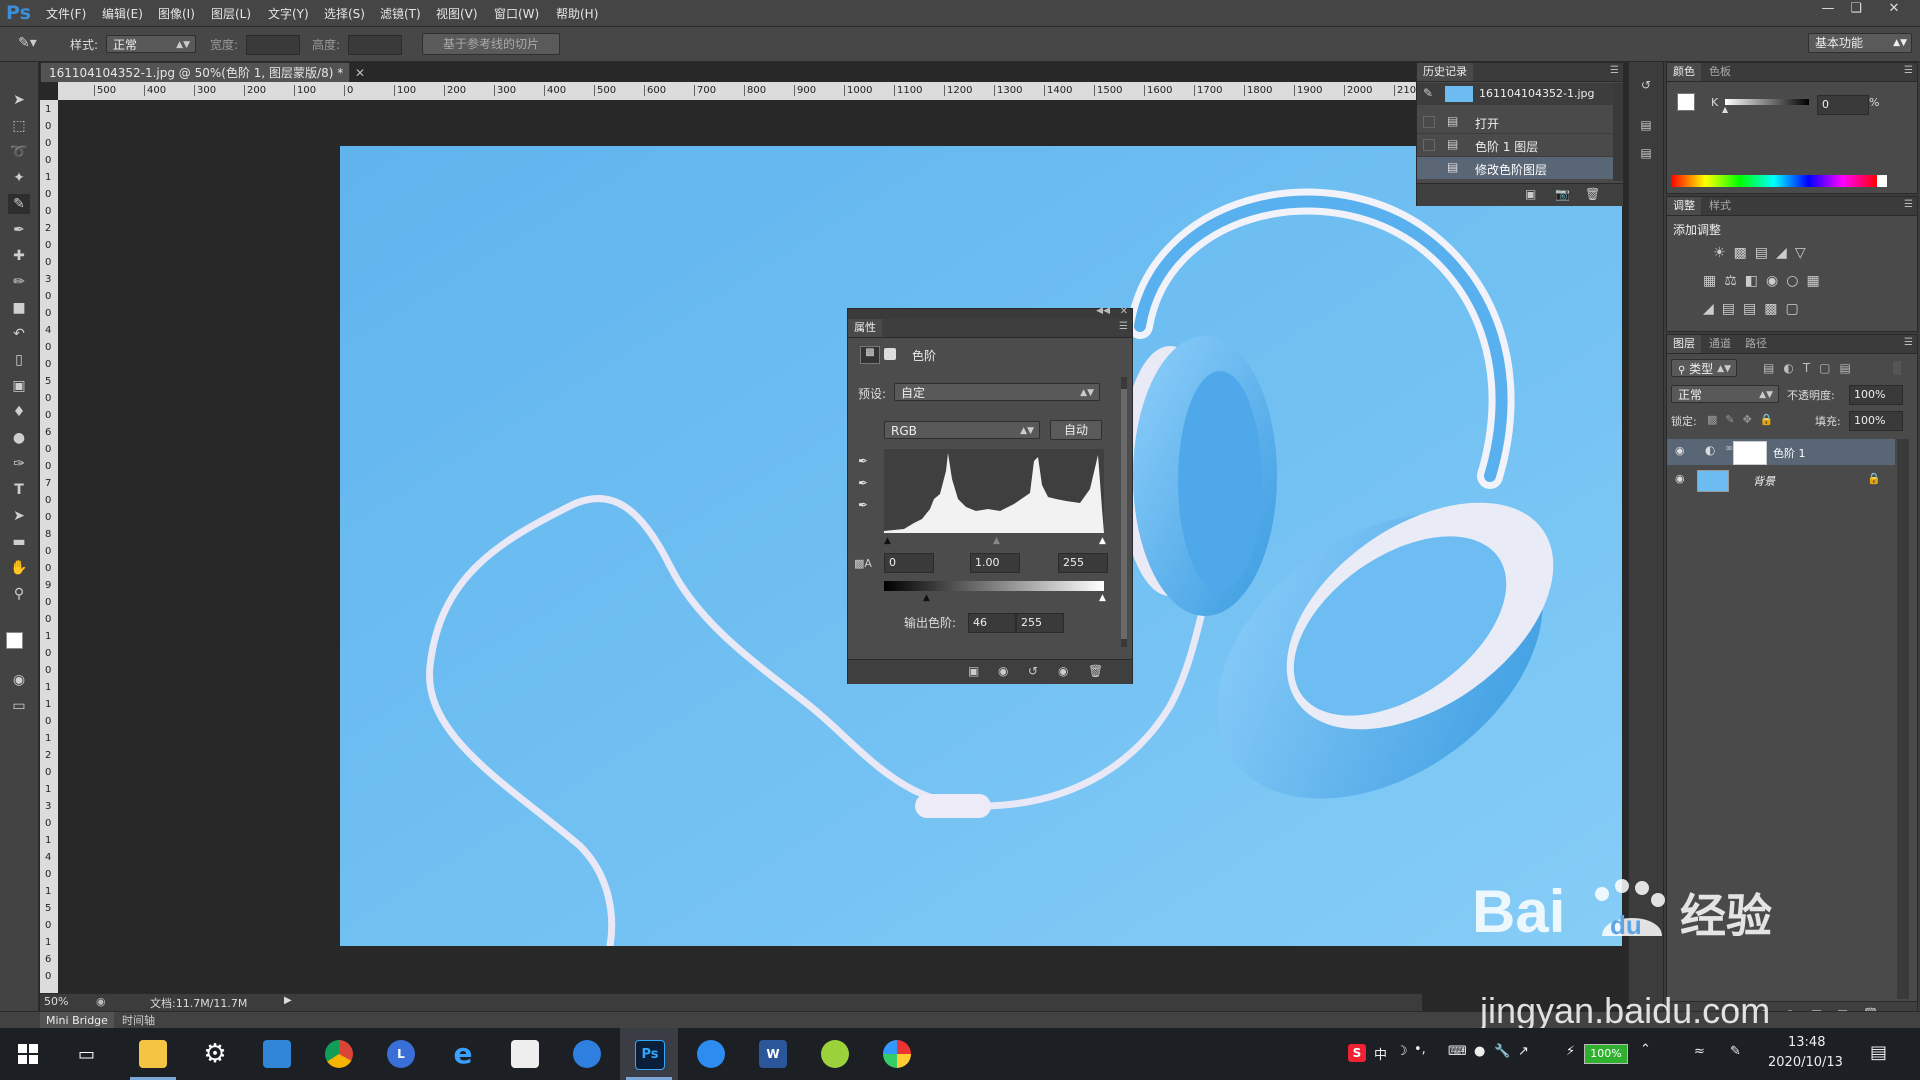 Image resolution: width=1920 pixels, height=1080 pixels. What do you see at coordinates (1843, 105) in the screenshot?
I see `k-value-field: 0` at bounding box center [1843, 105].